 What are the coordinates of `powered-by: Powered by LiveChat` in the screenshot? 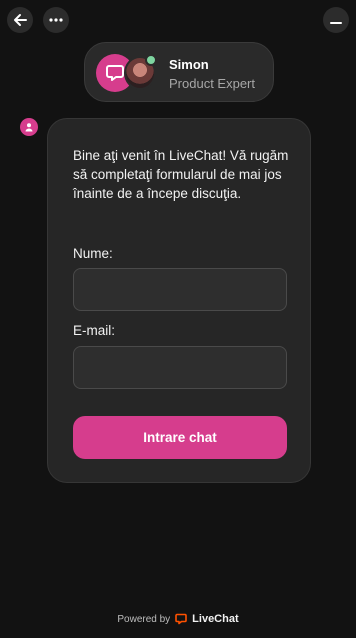 It's located at (178, 619).